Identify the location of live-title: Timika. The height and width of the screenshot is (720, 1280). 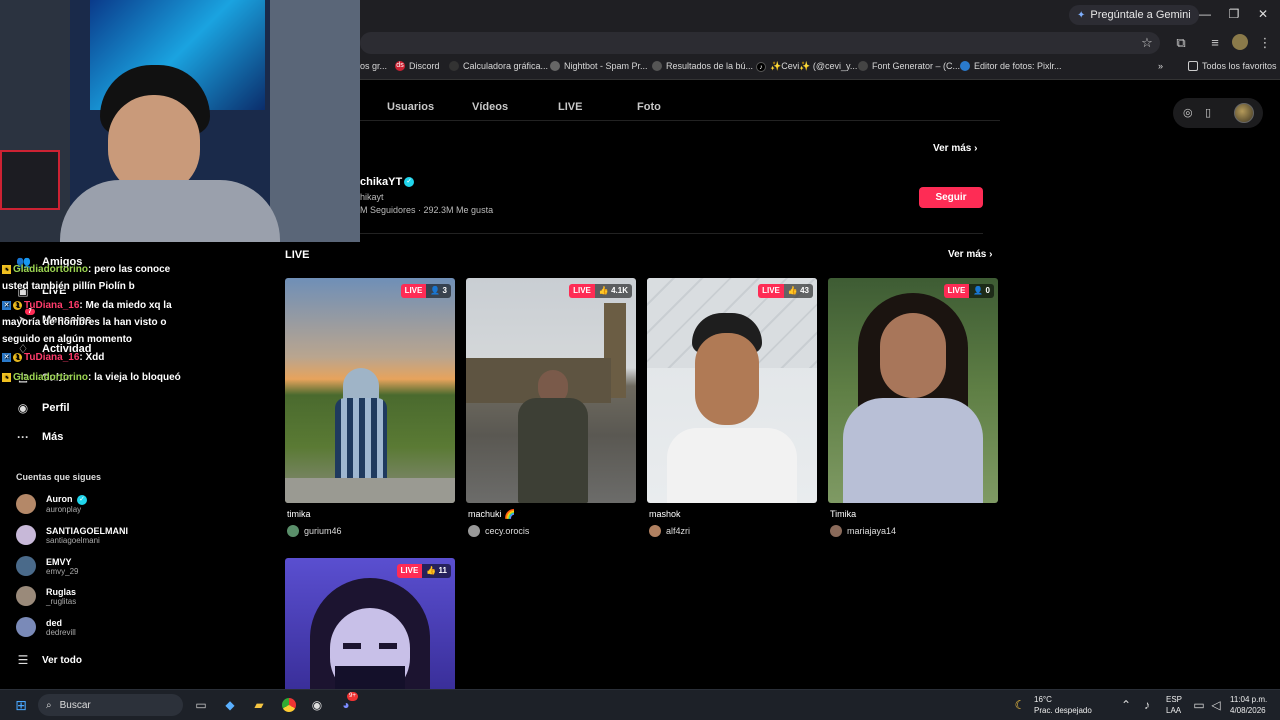
(843, 514).